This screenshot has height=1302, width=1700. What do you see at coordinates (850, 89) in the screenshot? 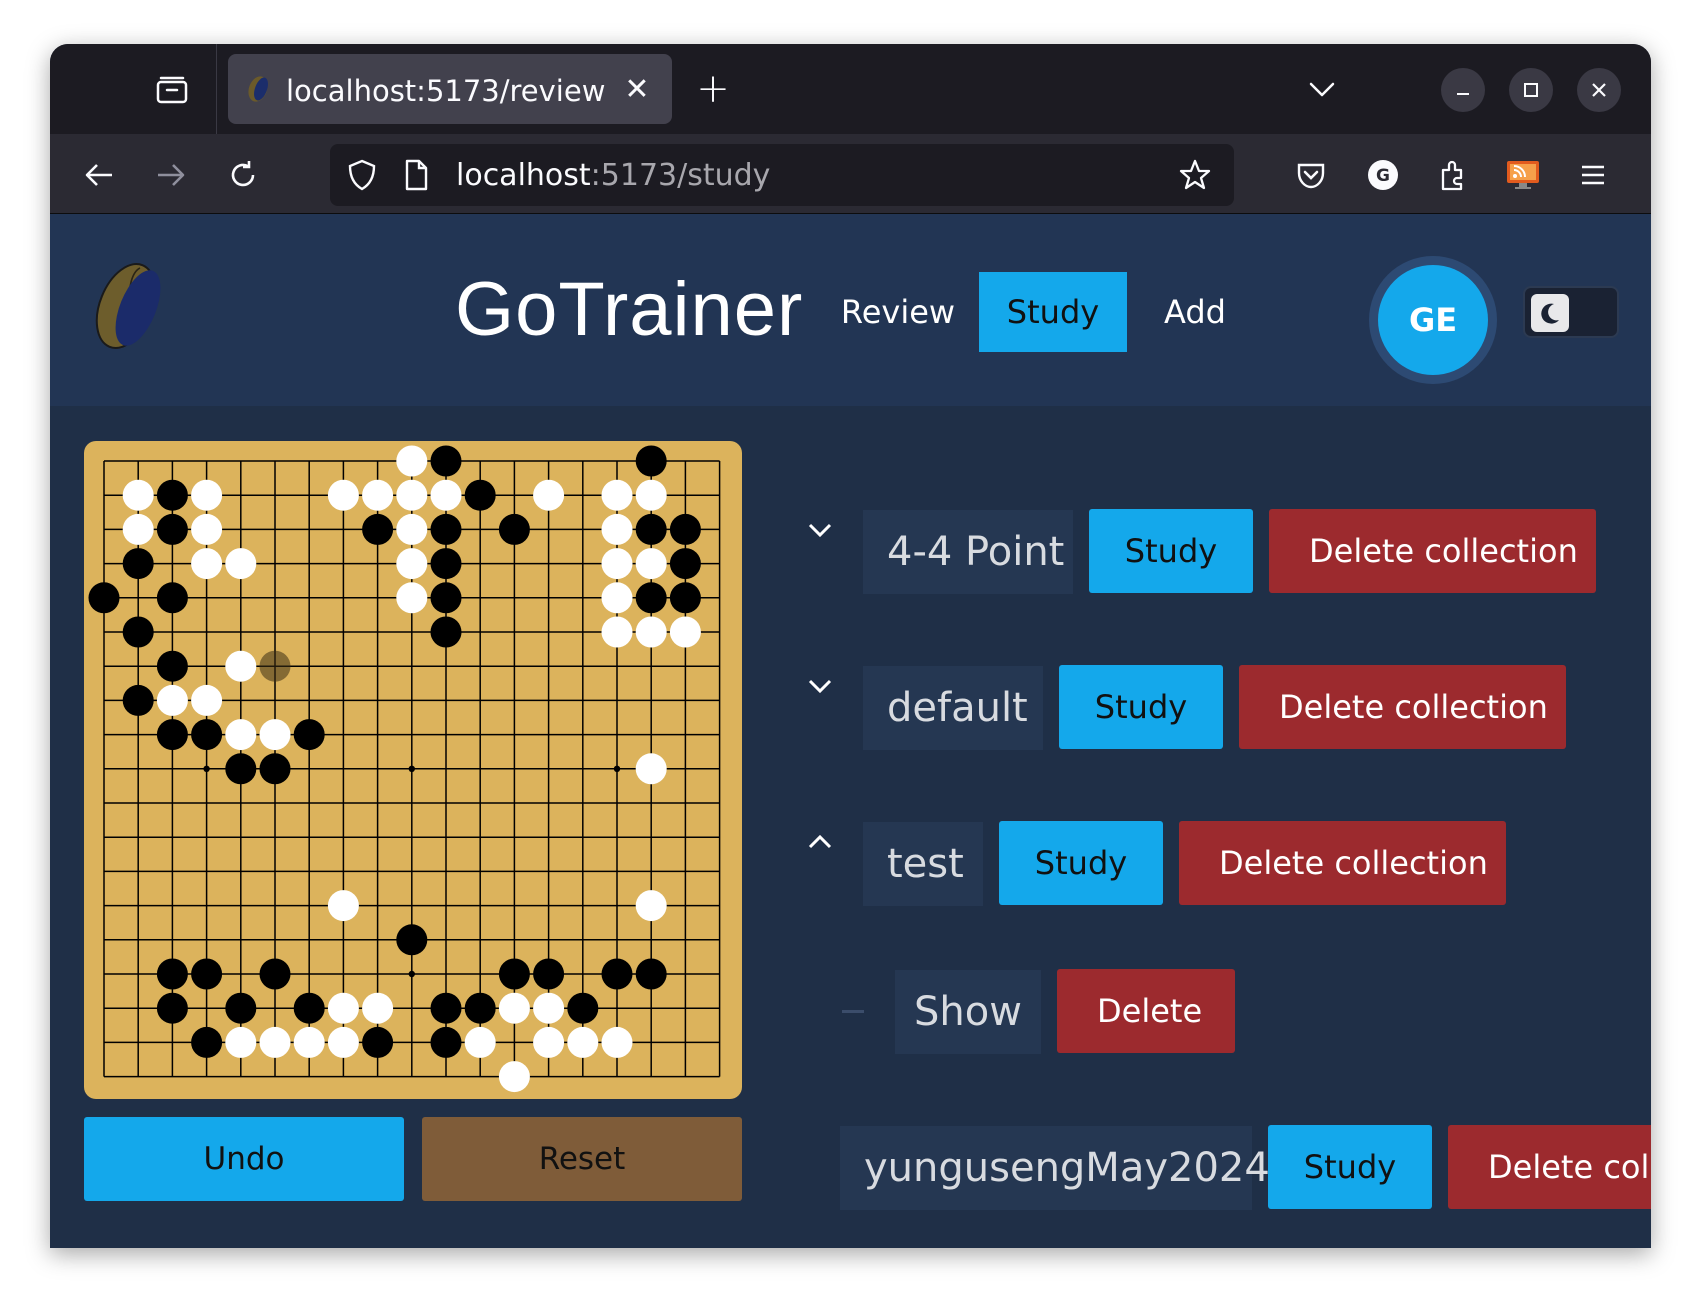
I see `tab-strip: localhost:5173/review ✕ +` at bounding box center [850, 89].